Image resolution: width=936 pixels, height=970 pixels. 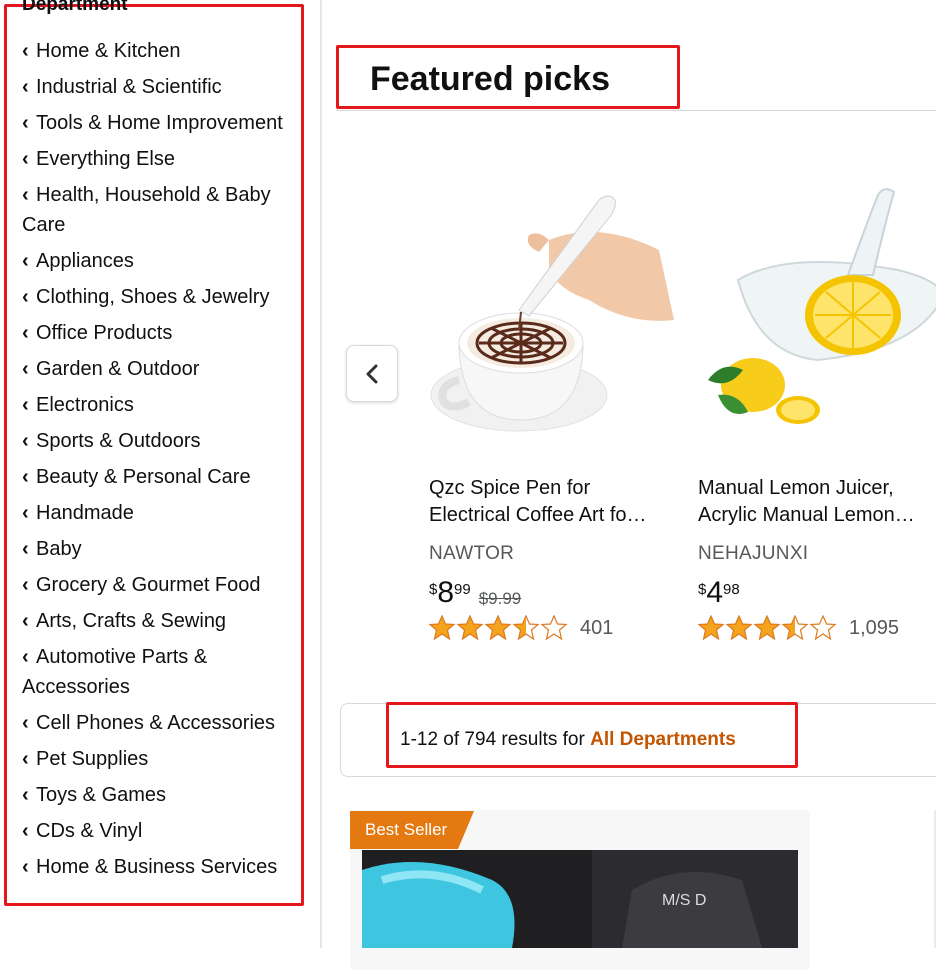 What do you see at coordinates (163, 159) in the screenshot?
I see `sidebar-item-everything-else: ‹ Everything Else` at bounding box center [163, 159].